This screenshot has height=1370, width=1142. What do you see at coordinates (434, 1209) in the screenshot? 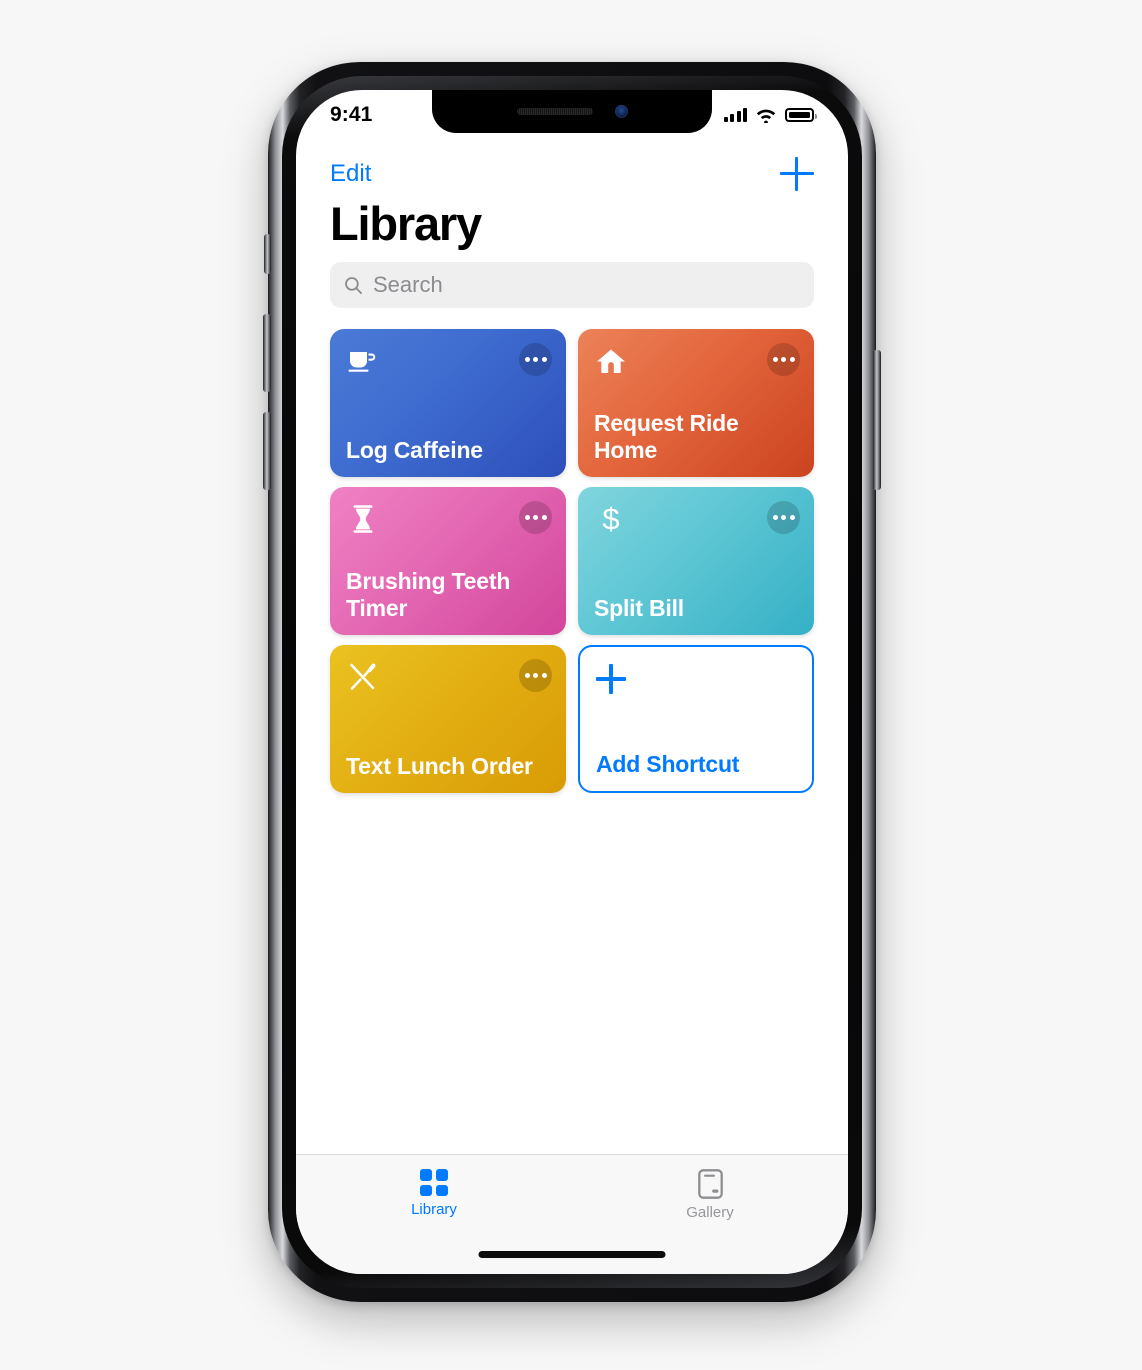
I see `tab-library-label: Library` at bounding box center [434, 1209].